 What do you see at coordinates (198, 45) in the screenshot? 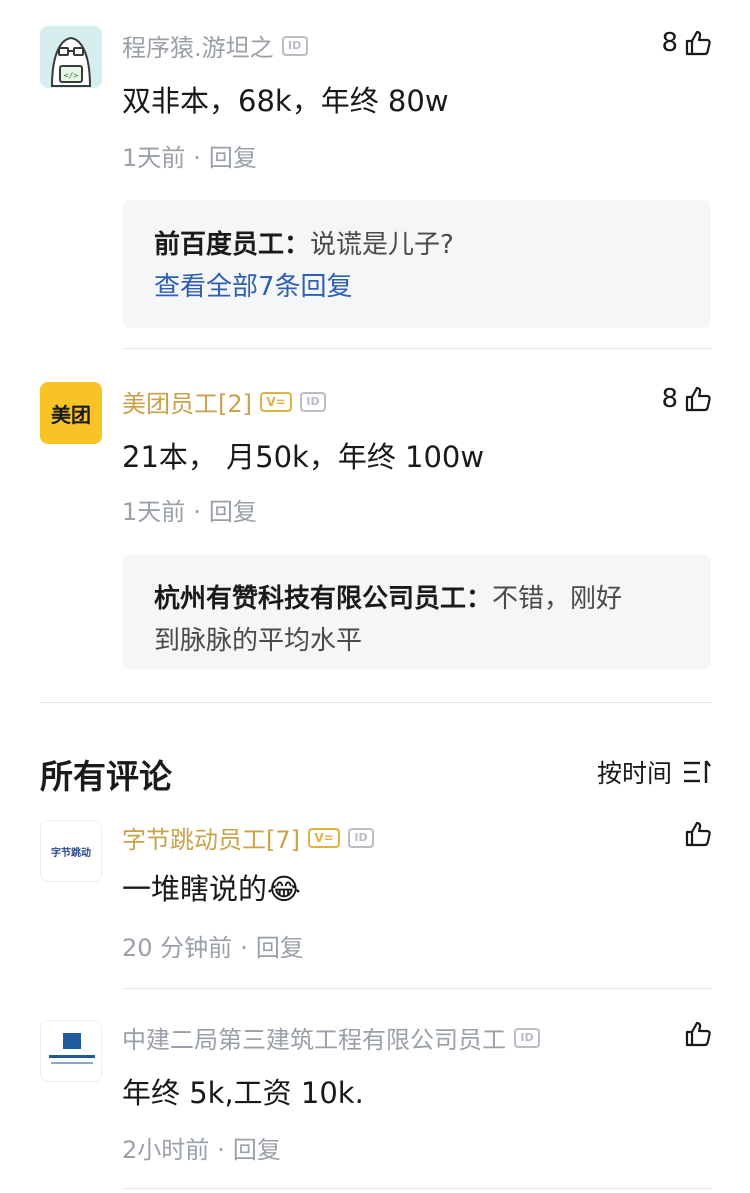
I see `author-name: 程序猿.游坦之` at bounding box center [198, 45].